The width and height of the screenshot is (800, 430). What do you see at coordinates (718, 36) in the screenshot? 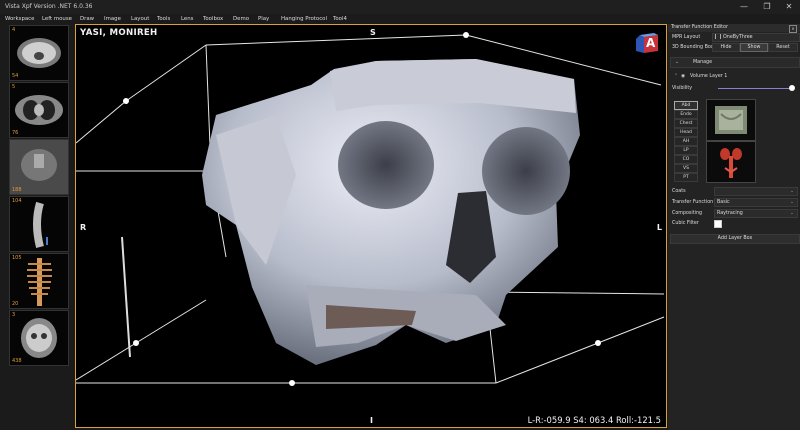
I see `layout-icon` at bounding box center [718, 36].